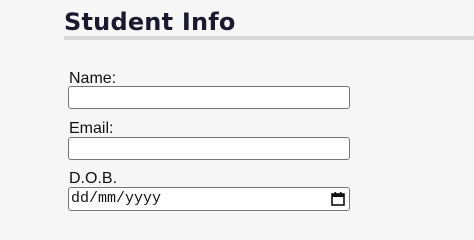 This screenshot has height=240, width=474. Describe the element at coordinates (209, 97) in the screenshot. I see `name-field` at that location.